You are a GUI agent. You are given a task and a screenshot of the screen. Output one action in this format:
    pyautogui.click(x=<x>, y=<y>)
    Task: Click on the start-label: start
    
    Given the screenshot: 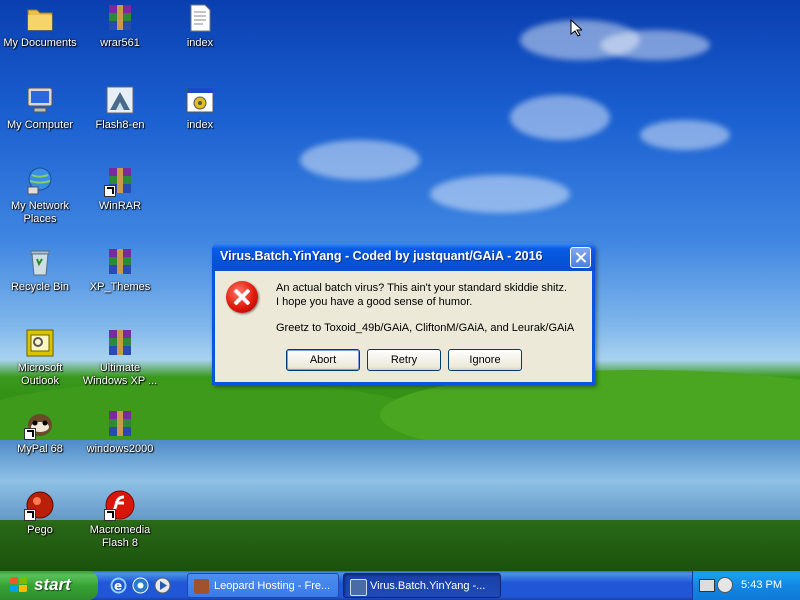 What is the action you would take?
    pyautogui.click(x=52, y=584)
    